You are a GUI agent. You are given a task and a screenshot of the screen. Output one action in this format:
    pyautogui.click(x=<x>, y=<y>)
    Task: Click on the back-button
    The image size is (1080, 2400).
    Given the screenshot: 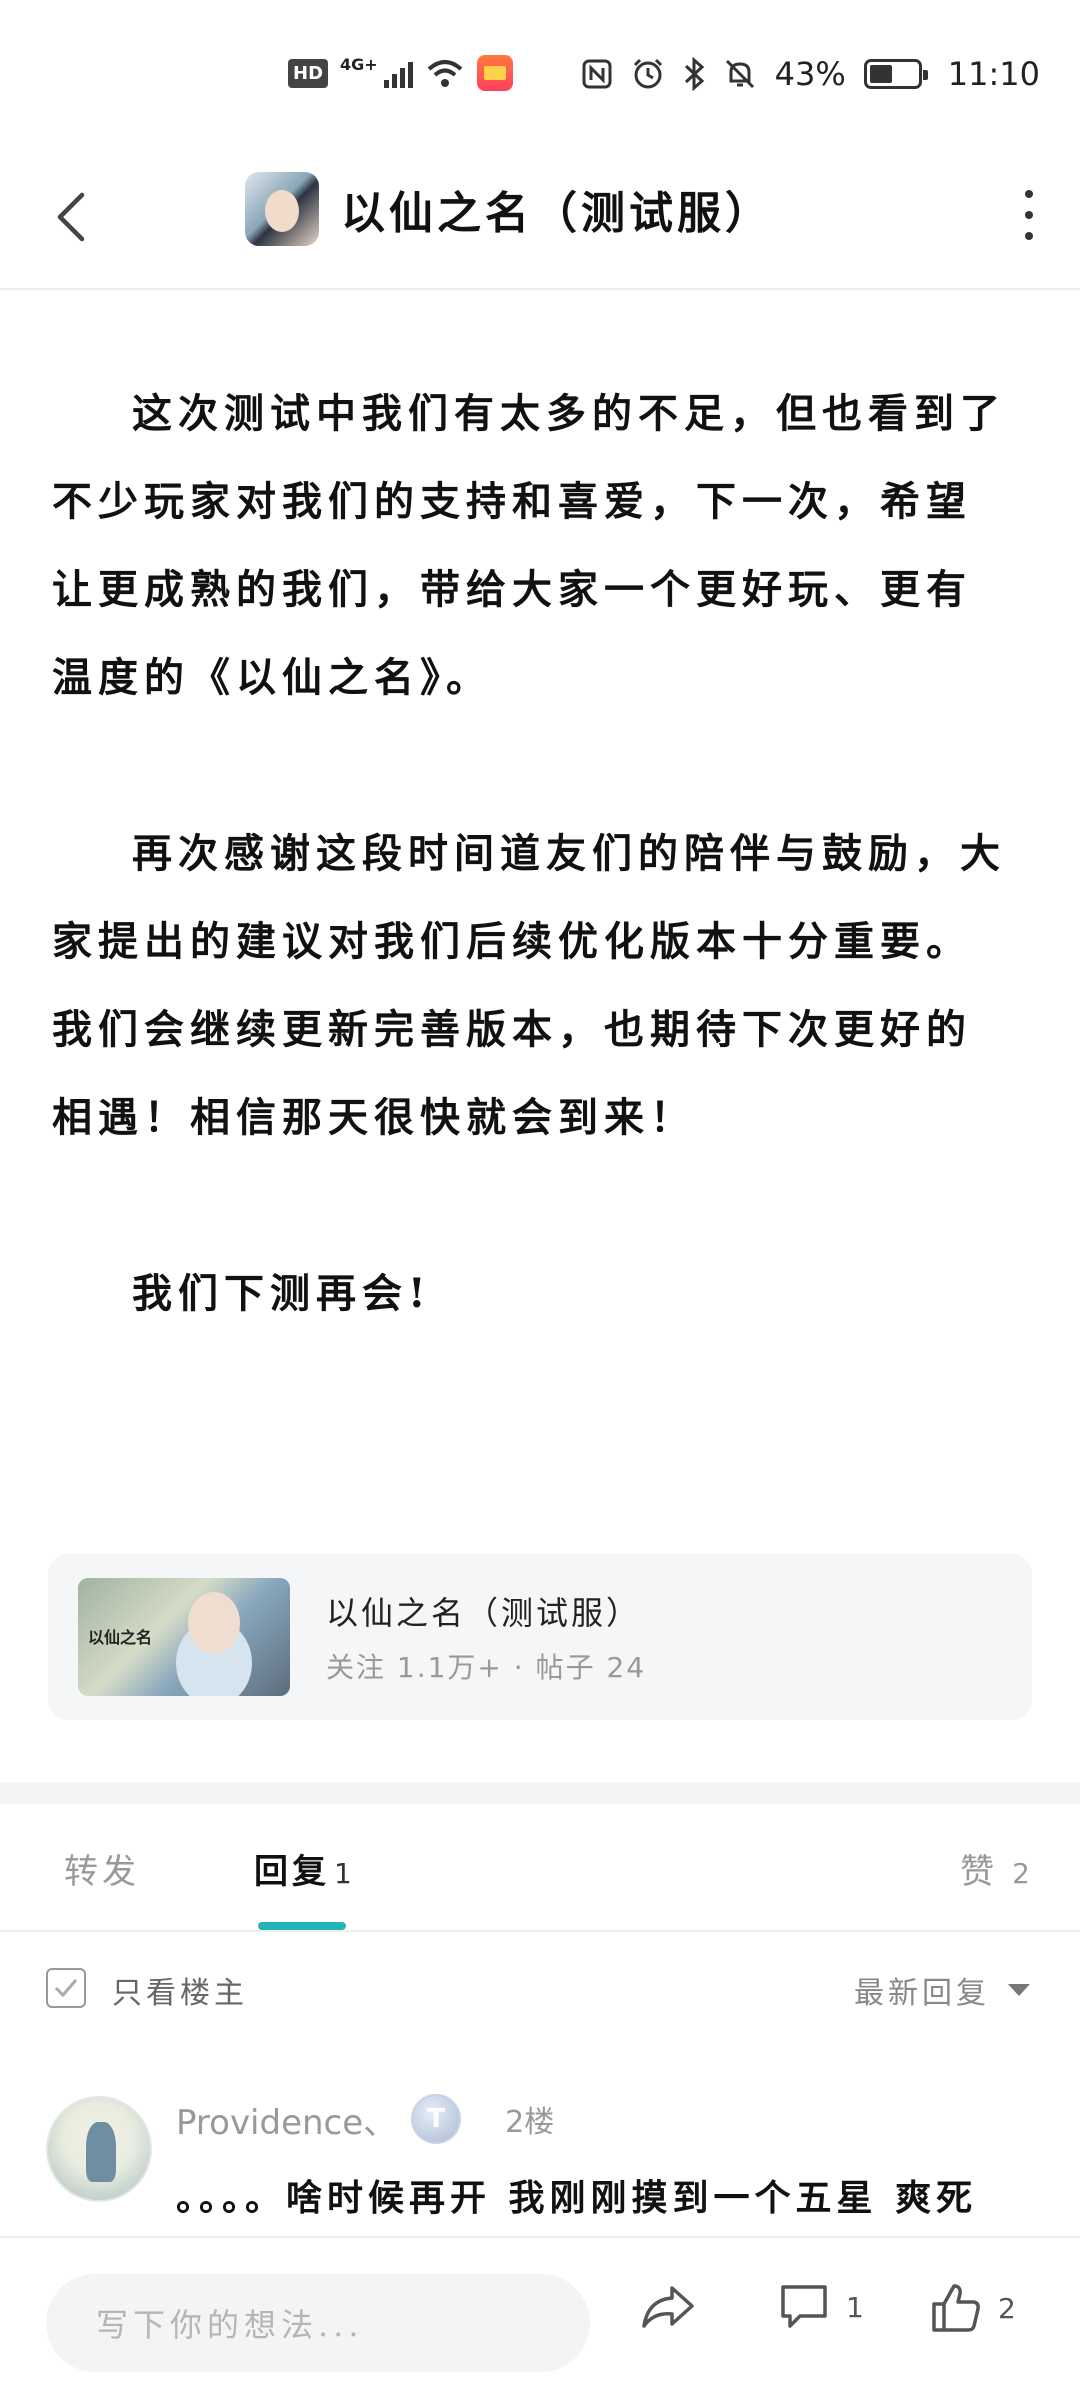 What is the action you would take?
    pyautogui.click(x=71, y=217)
    